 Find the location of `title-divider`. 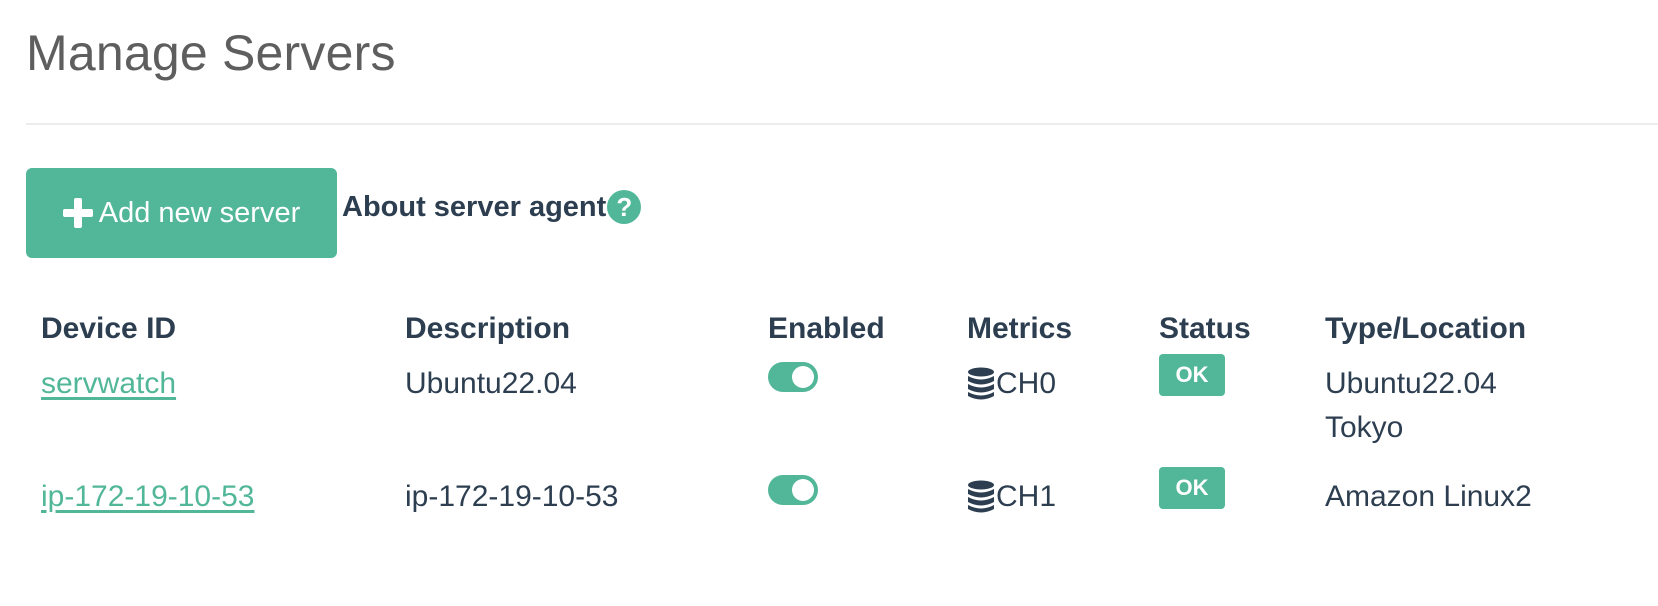

title-divider is located at coordinates (842, 124).